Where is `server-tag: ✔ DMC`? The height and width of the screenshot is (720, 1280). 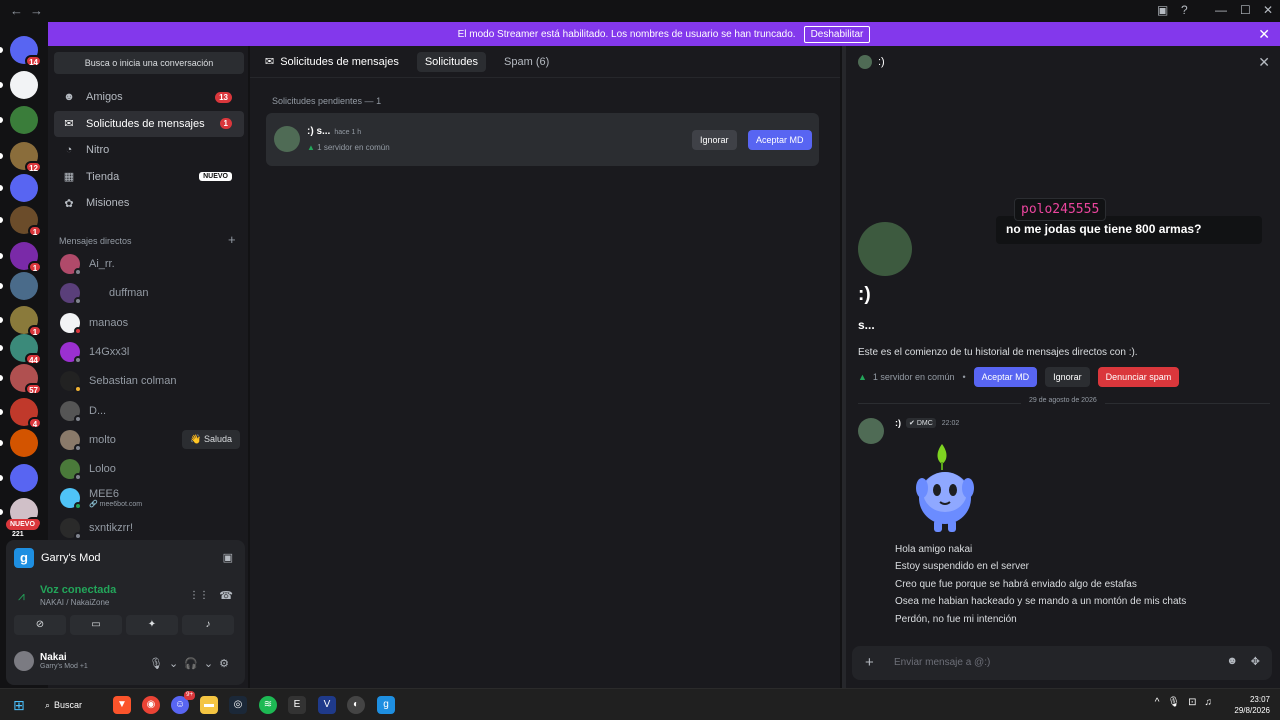 server-tag: ✔ DMC is located at coordinates (921, 423).